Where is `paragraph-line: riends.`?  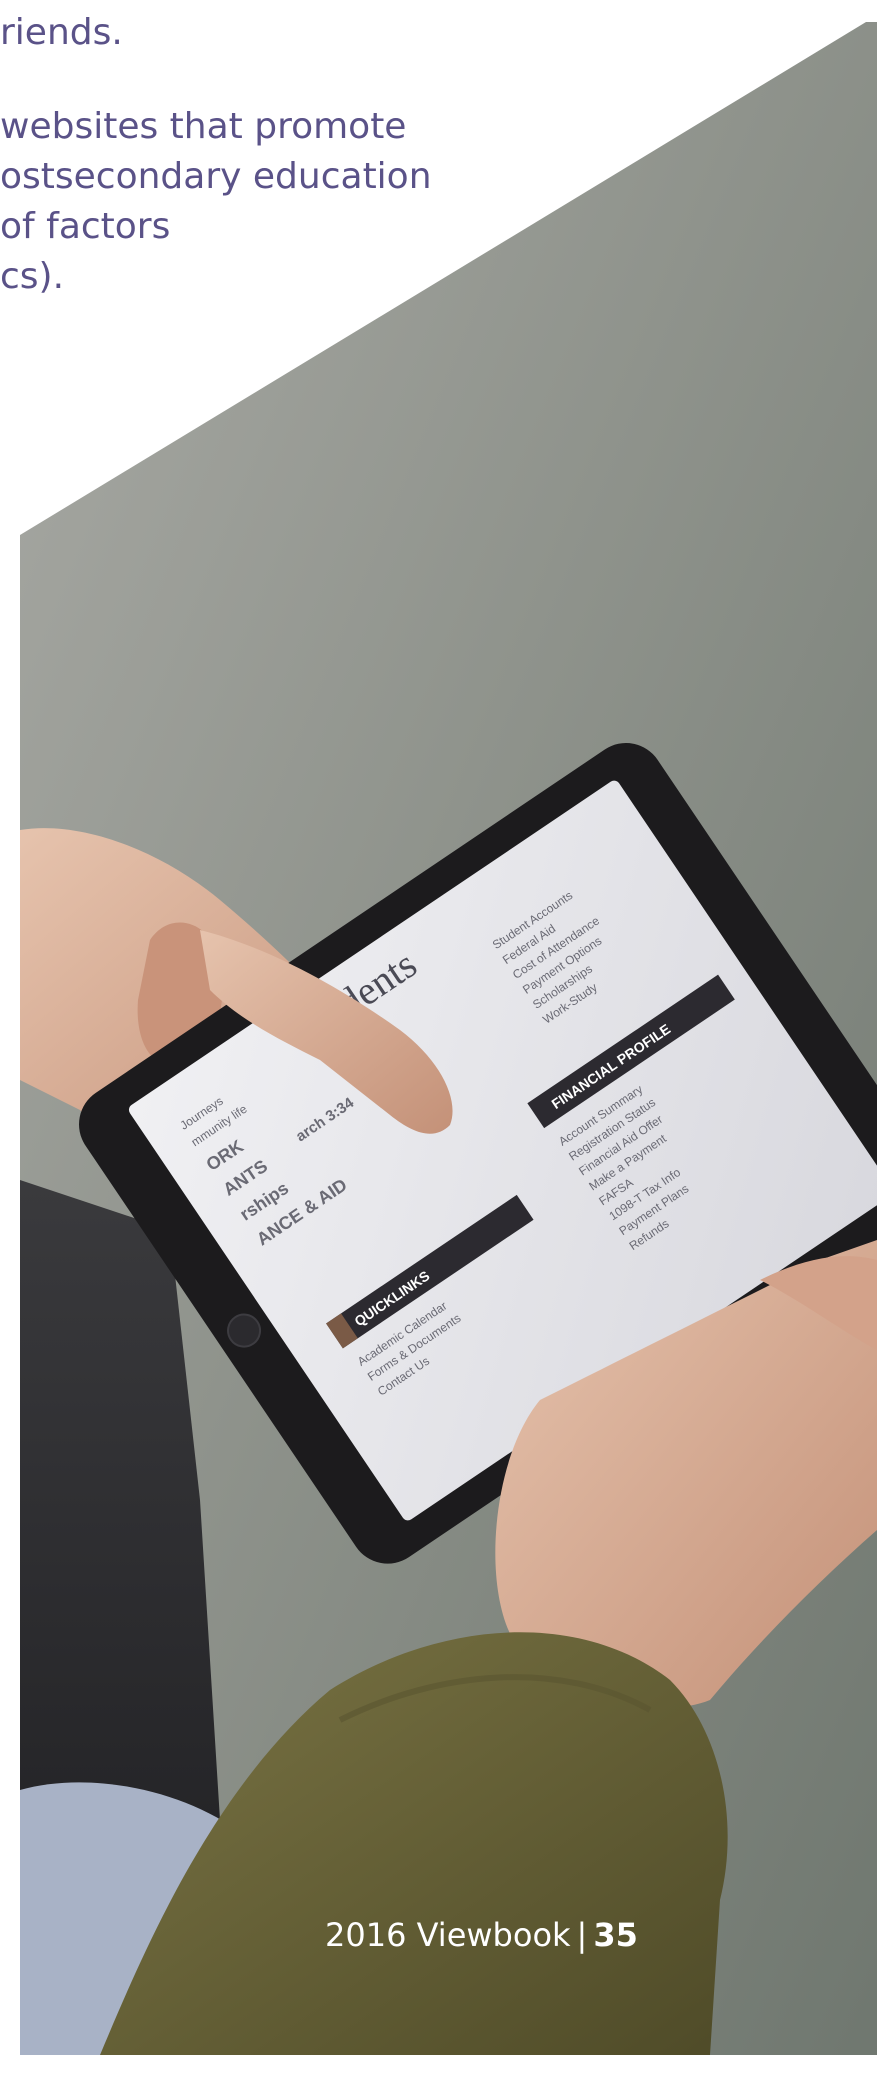
paragraph-line: riends. is located at coordinates (61, 32).